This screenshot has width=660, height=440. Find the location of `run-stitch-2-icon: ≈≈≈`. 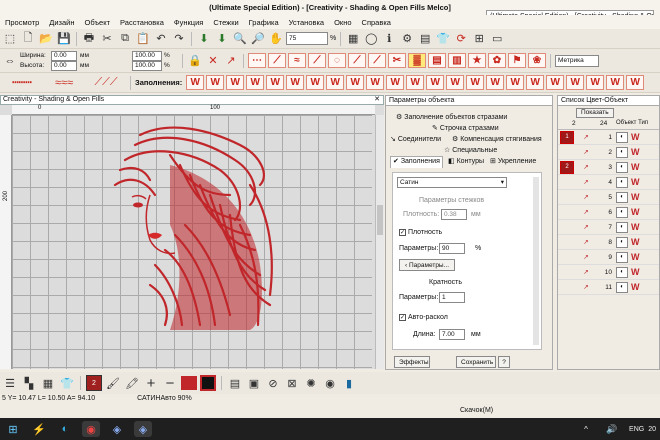

run-stitch-2-icon: ≈≈≈ is located at coordinates (64, 83).